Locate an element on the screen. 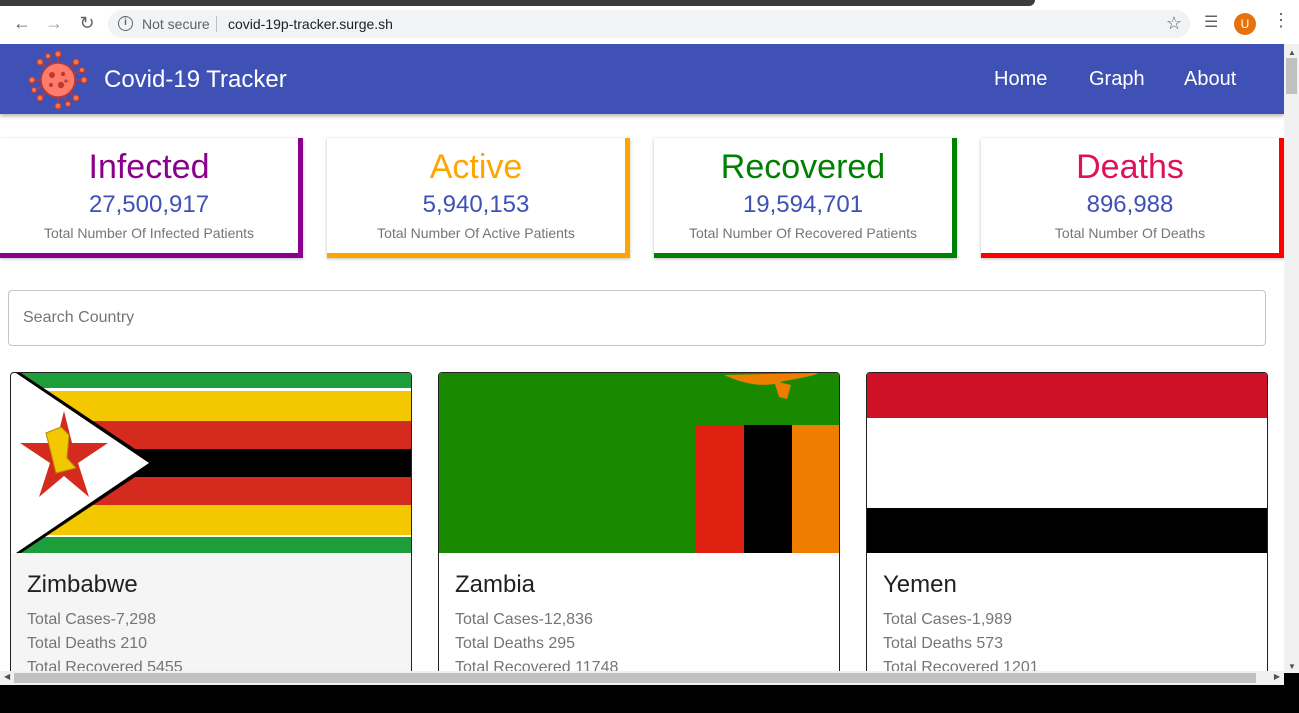  stat-label: Deaths is located at coordinates (1130, 167).